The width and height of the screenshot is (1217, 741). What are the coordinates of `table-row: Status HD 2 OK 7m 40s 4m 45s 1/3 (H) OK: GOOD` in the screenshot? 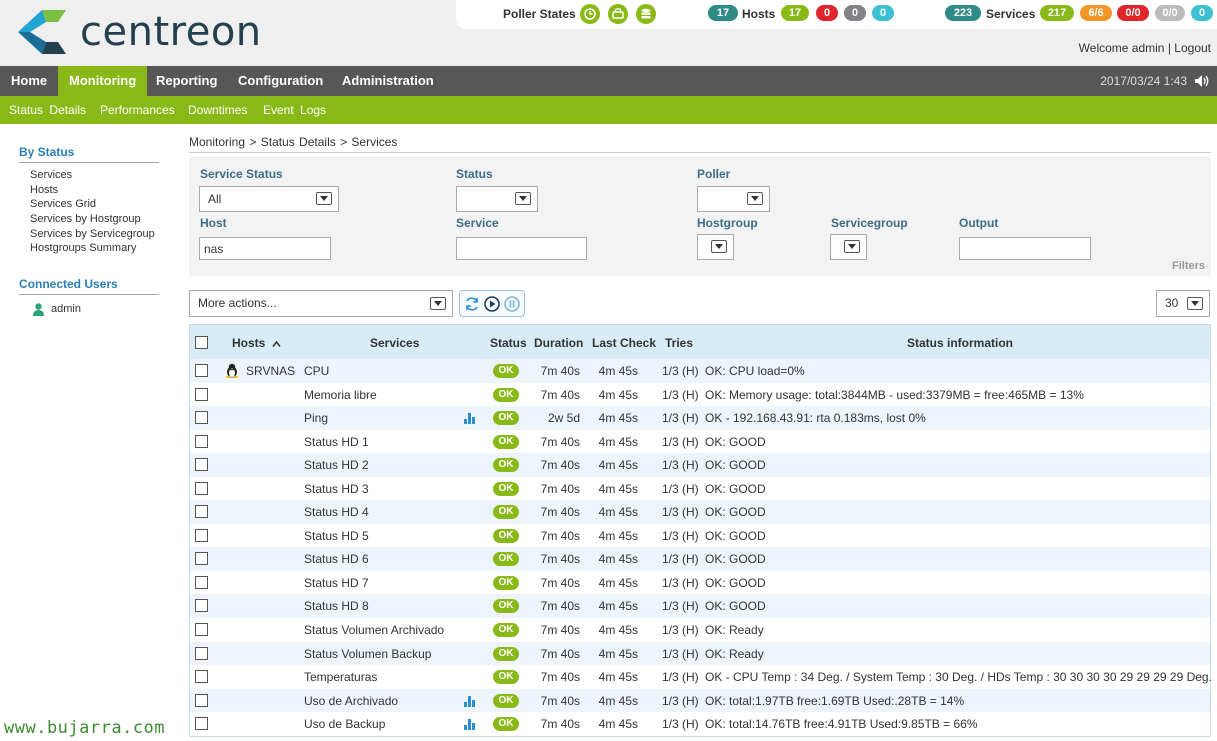 It's located at (700, 465).